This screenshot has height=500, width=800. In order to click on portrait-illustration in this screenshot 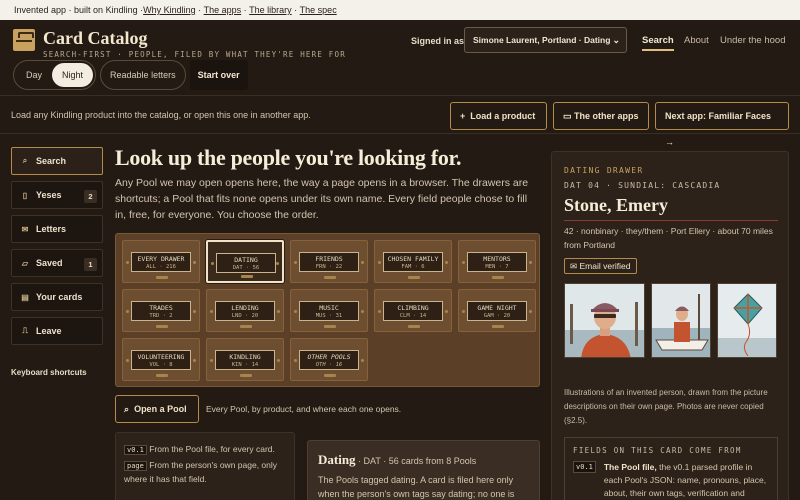, I will do `click(604, 320)`.